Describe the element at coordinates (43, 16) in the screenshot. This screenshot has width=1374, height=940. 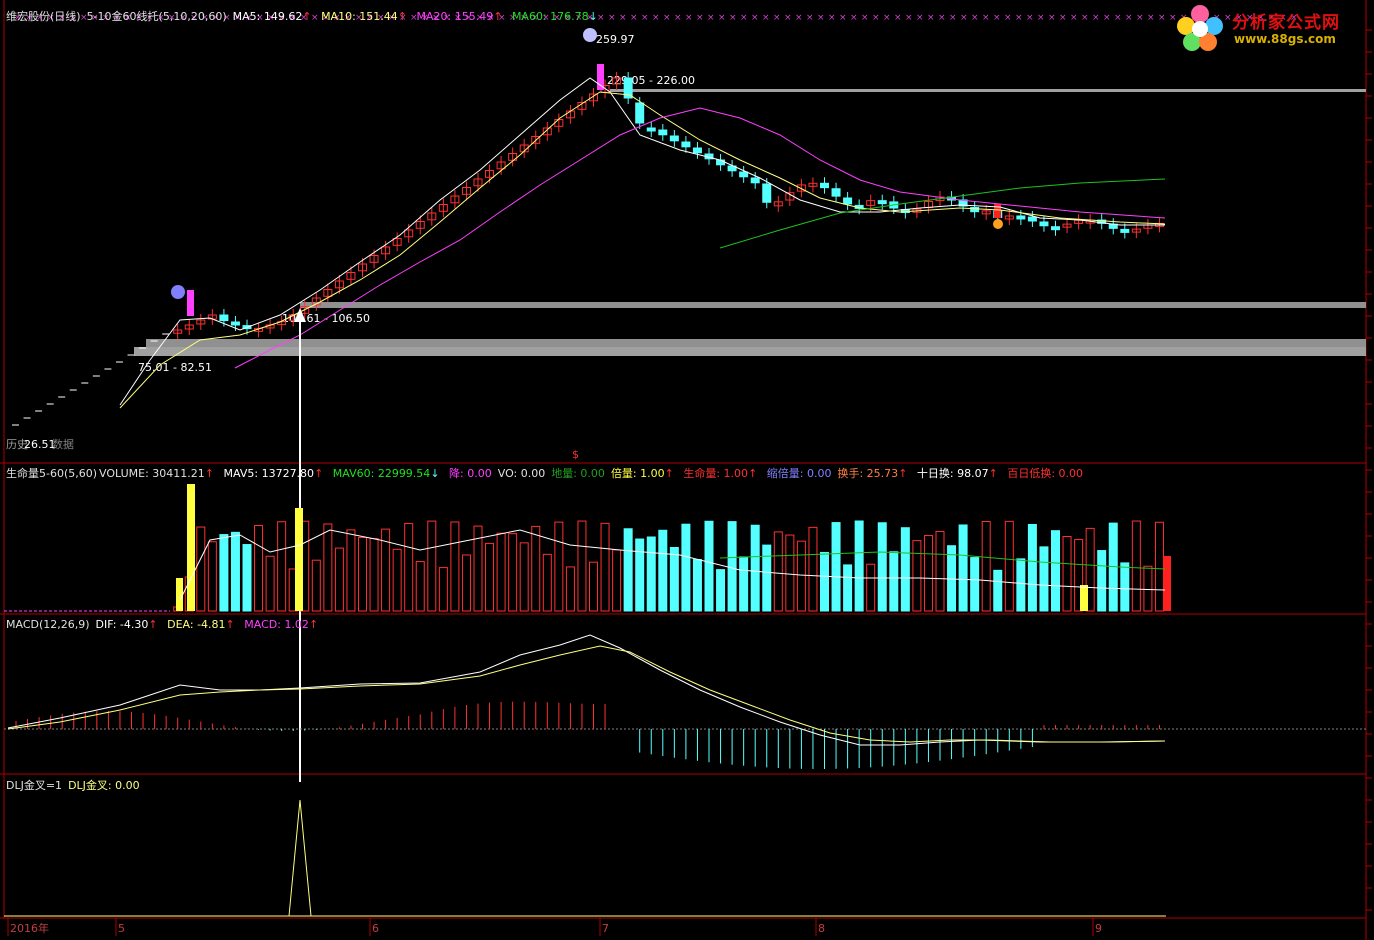
I see `stock-title: 维宏股份(日线)` at that location.